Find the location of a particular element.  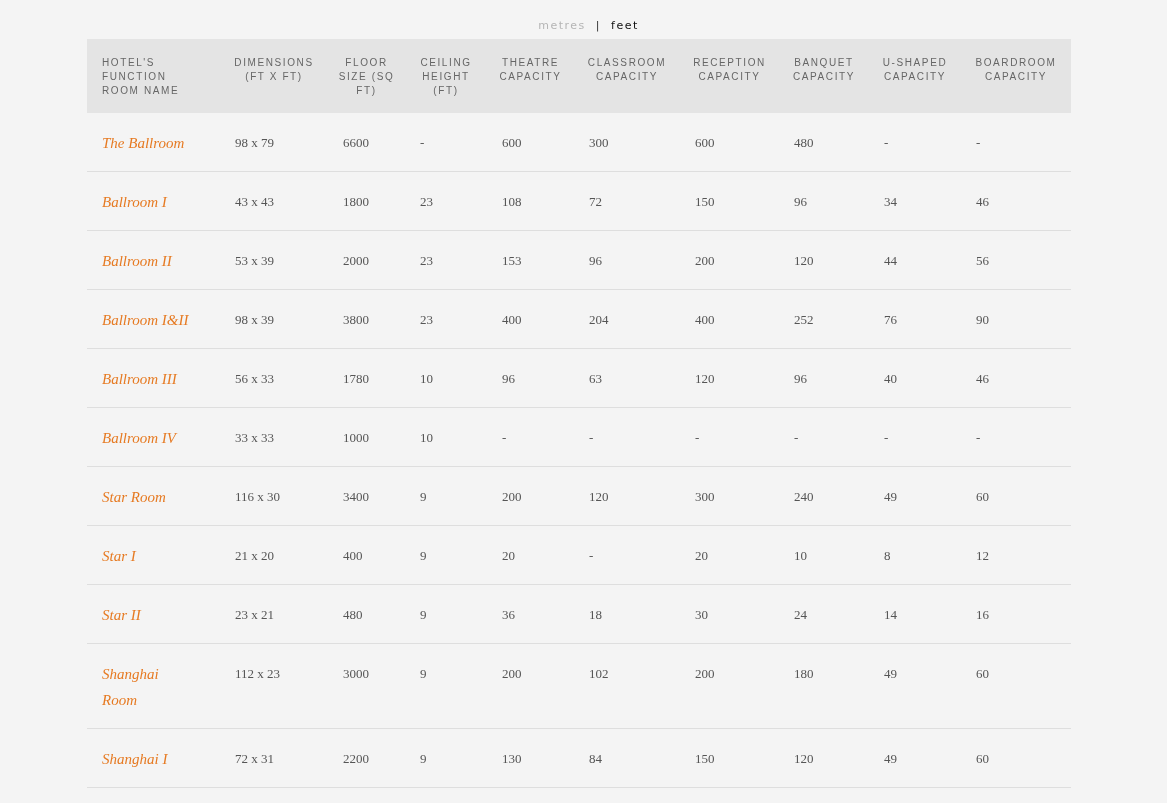

column-header: U-SHAPED CAPACITY is located at coordinates (915, 76).